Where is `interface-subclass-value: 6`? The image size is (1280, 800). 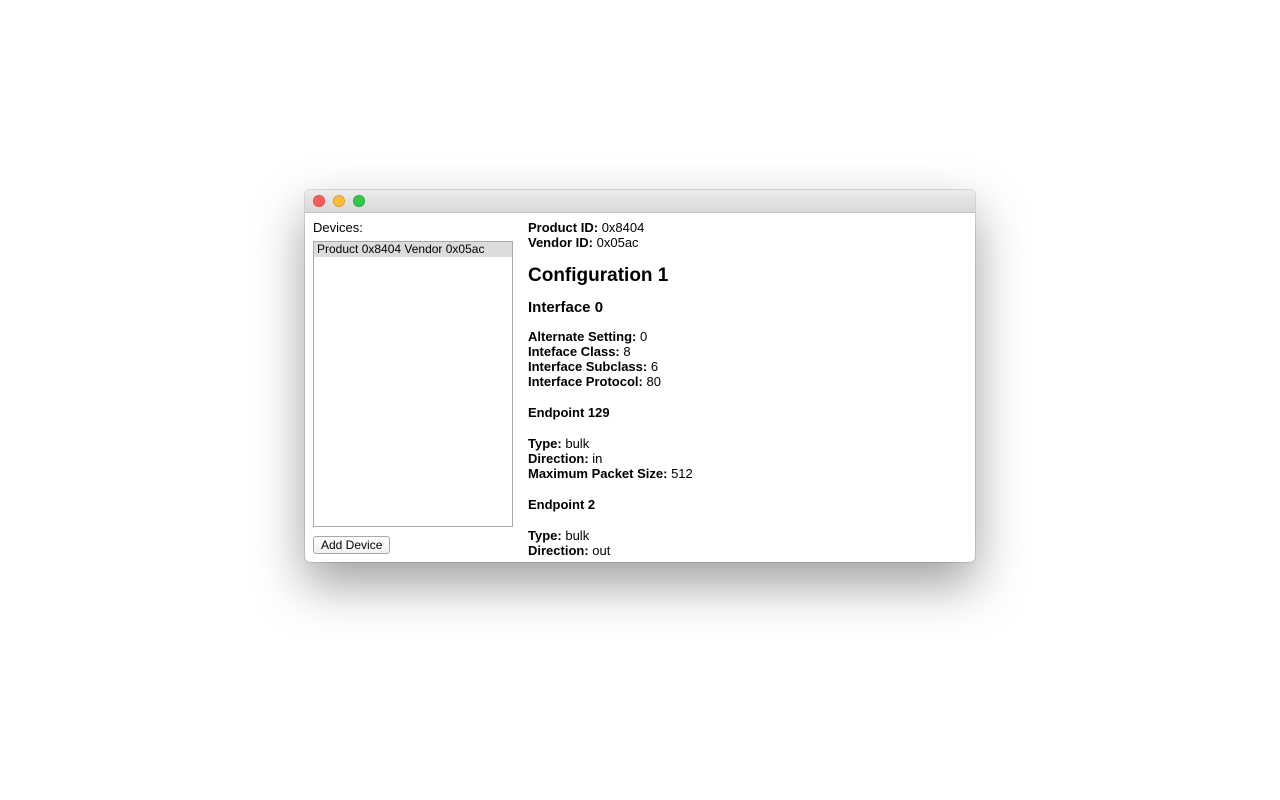
interface-subclass-value: 6 is located at coordinates (654, 366).